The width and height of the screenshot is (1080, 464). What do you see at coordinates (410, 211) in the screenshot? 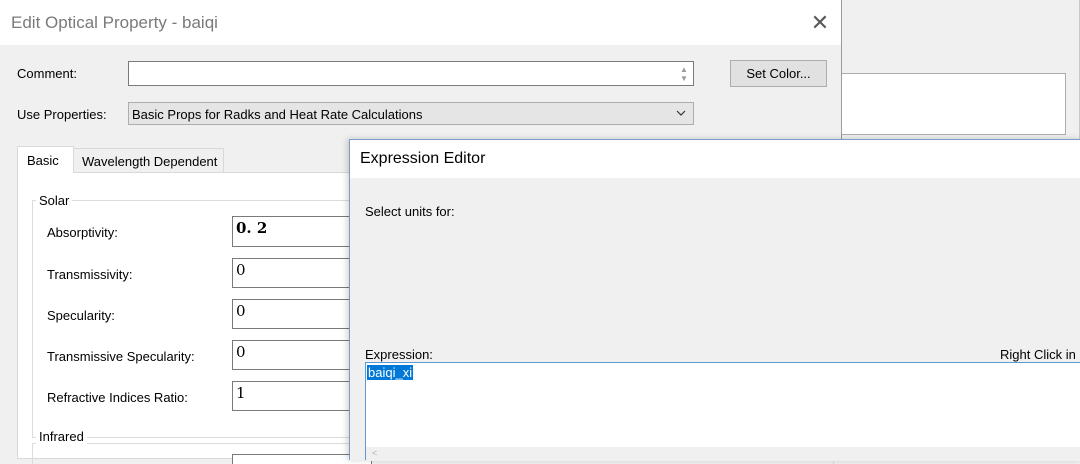
I see `select-units-label: Select units for:` at bounding box center [410, 211].